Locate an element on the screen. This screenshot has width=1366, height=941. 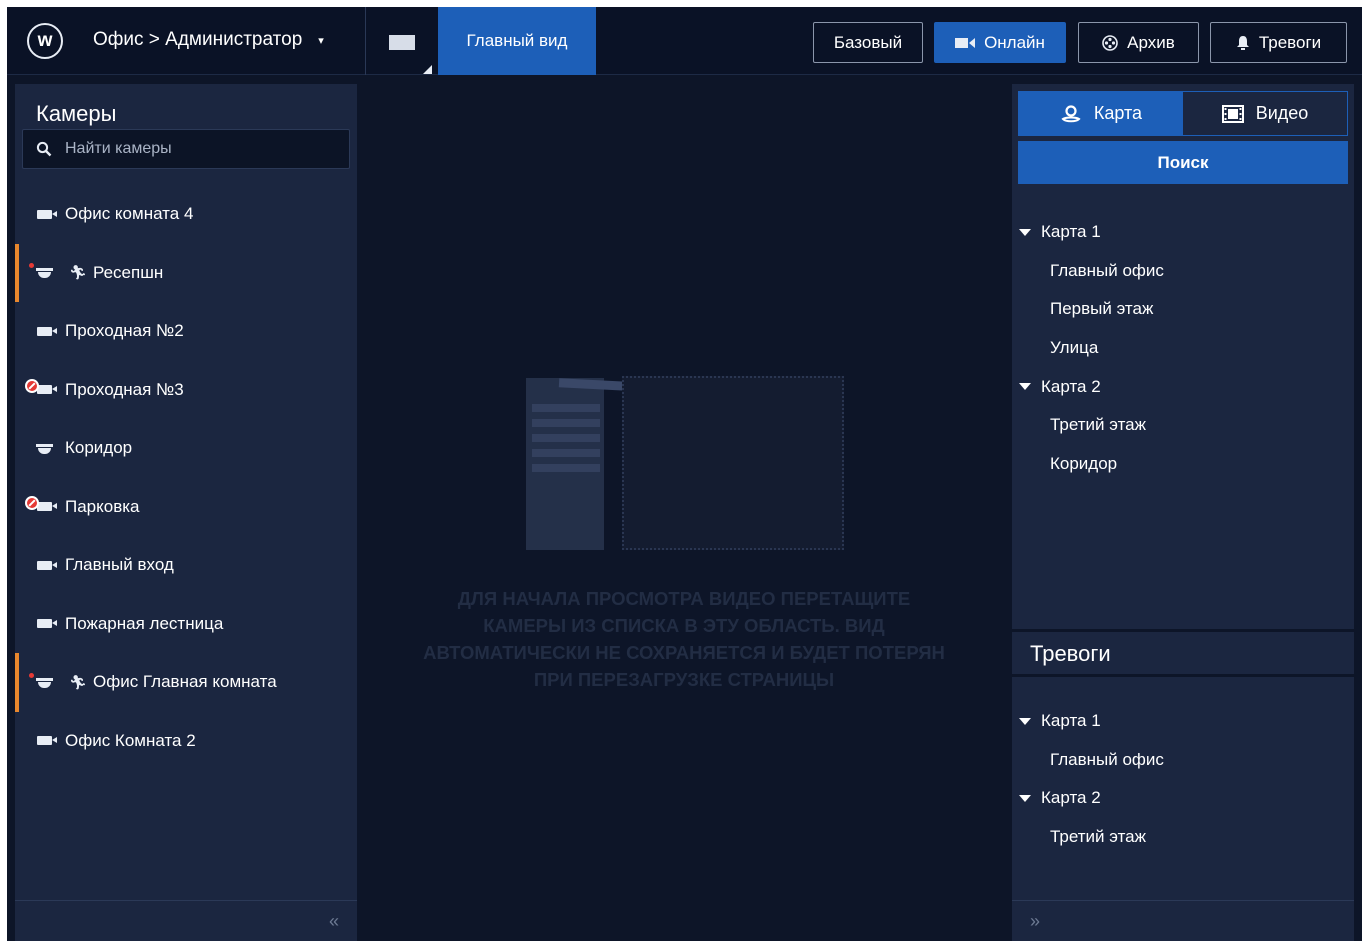
alarms-tree: Карта 1 Главный офис Карта 2 Третий этаж is located at coordinates (1183, 779).